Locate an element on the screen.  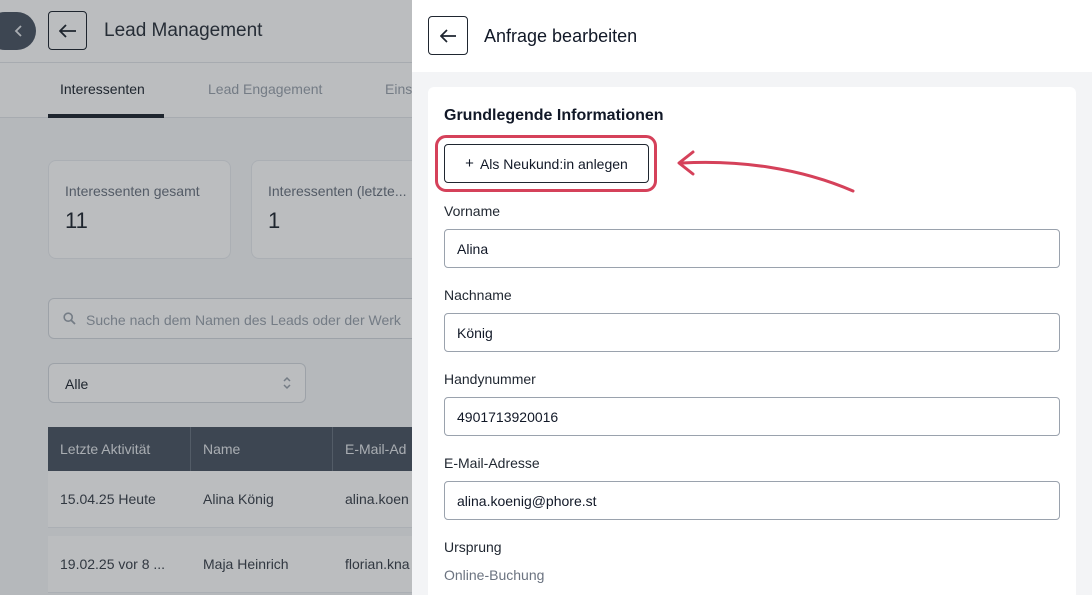
phone-label: Handynummer is located at coordinates (490, 379).